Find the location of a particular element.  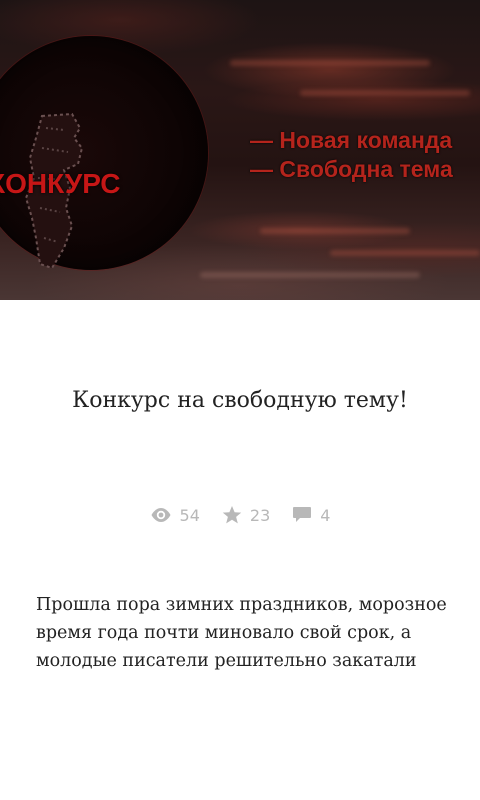

views-stat: 54 is located at coordinates (175, 515).